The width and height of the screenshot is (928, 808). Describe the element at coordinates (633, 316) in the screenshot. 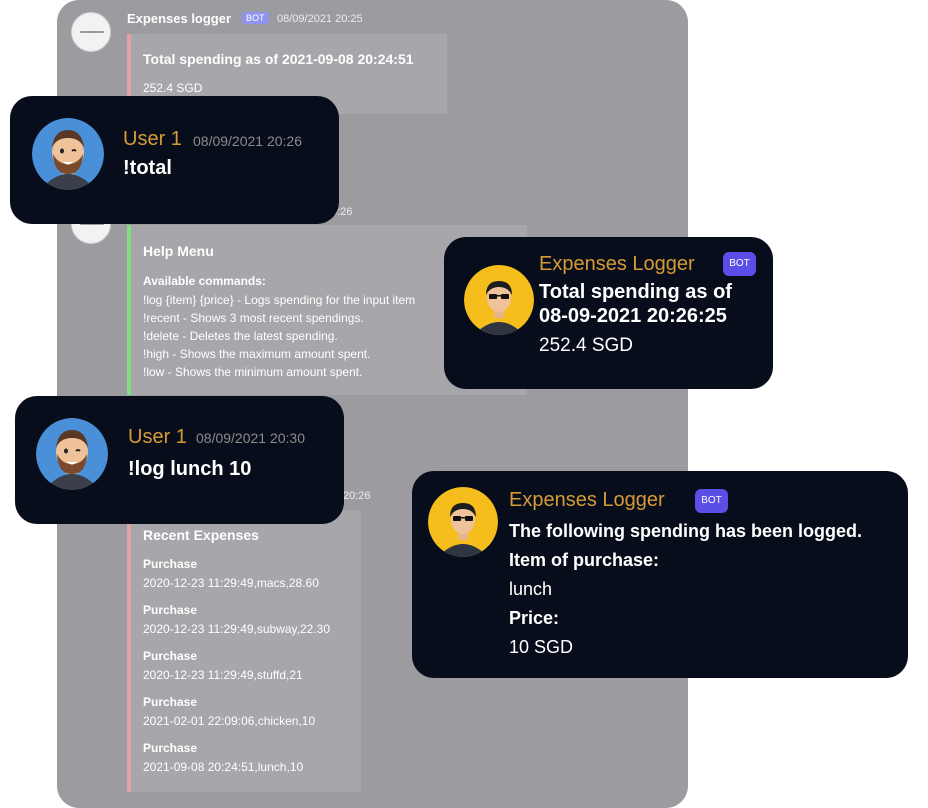

I see `total-timestamp: 08-09-2021 20:26:25` at that location.